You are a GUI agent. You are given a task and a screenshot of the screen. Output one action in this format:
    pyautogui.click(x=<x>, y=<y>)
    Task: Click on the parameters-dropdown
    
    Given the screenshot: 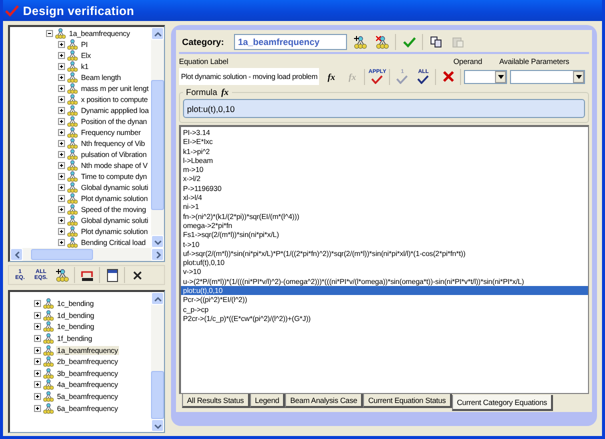 What is the action you would take?
    pyautogui.click(x=548, y=77)
    